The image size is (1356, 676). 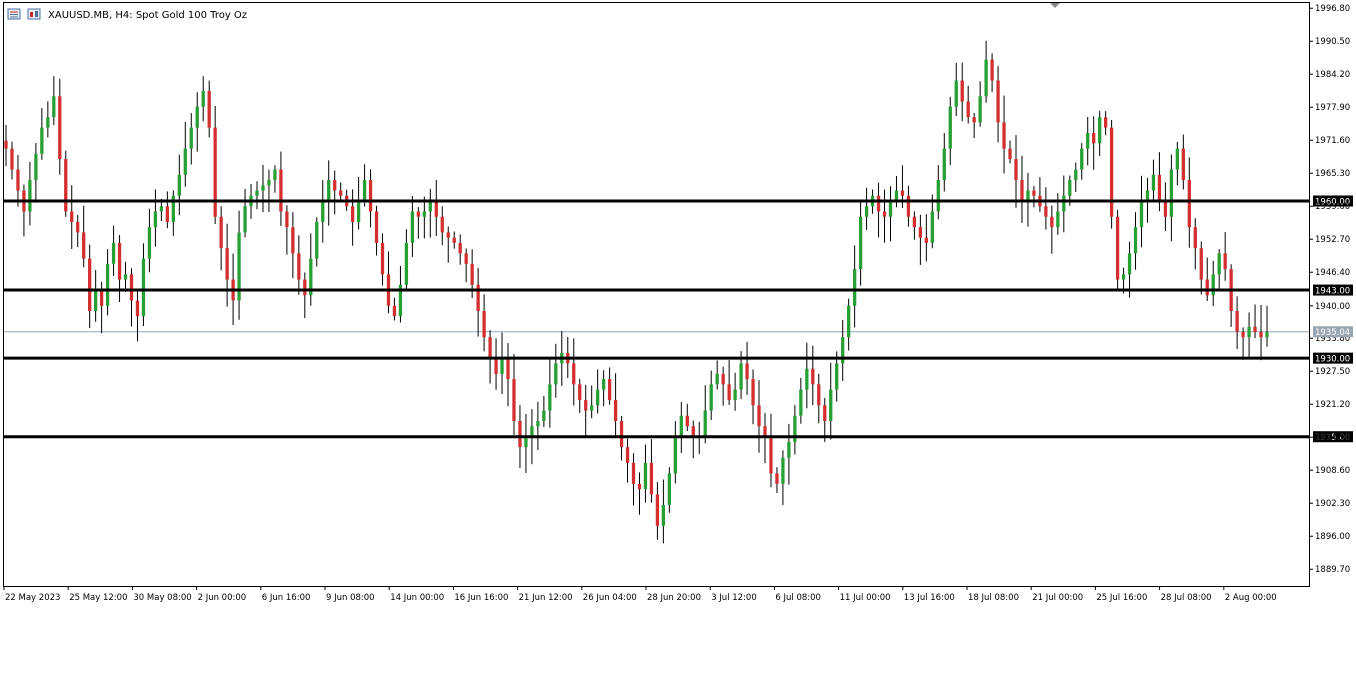 I want to click on time-tick-label: 9 Jun 08:00, so click(x=350, y=598).